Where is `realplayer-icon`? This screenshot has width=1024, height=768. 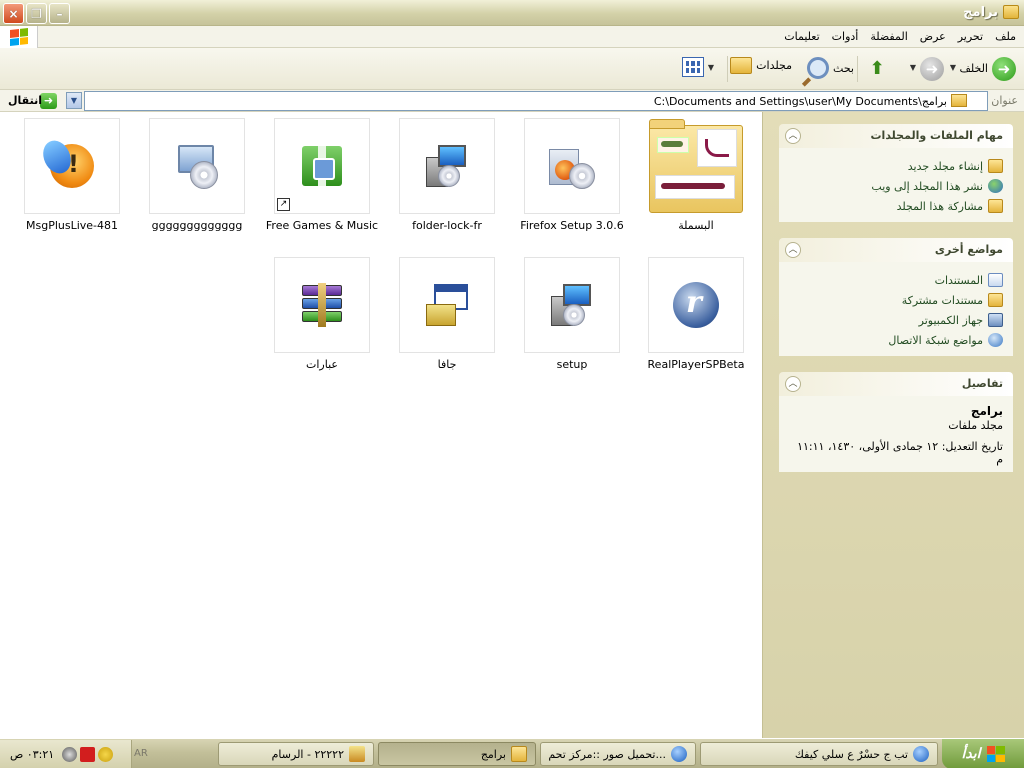
realplayer-icon is located at coordinates (696, 305).